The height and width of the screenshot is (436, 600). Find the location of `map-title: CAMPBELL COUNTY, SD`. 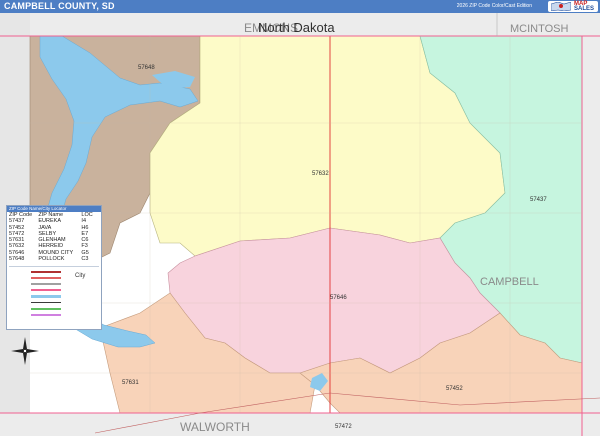

map-title: CAMPBELL COUNTY, SD is located at coordinates (59, 6).